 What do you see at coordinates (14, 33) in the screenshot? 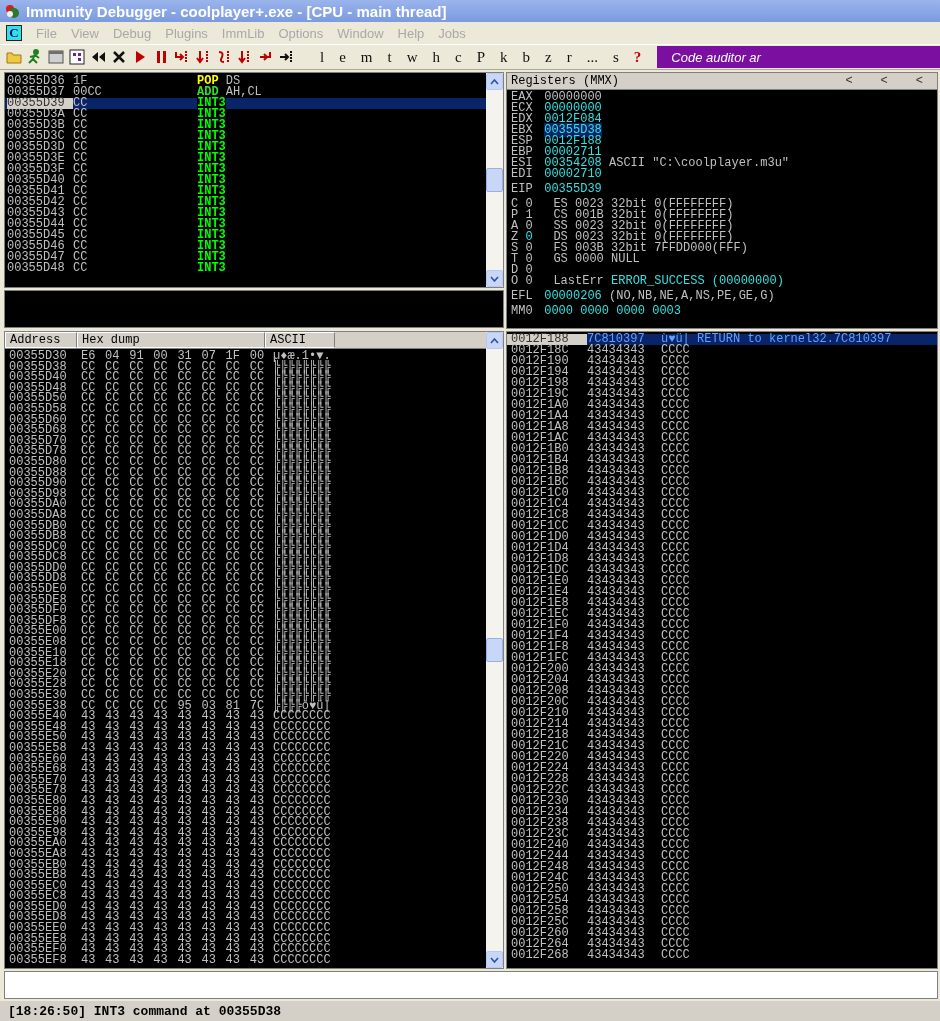
I see `app-menu-button: C` at bounding box center [14, 33].